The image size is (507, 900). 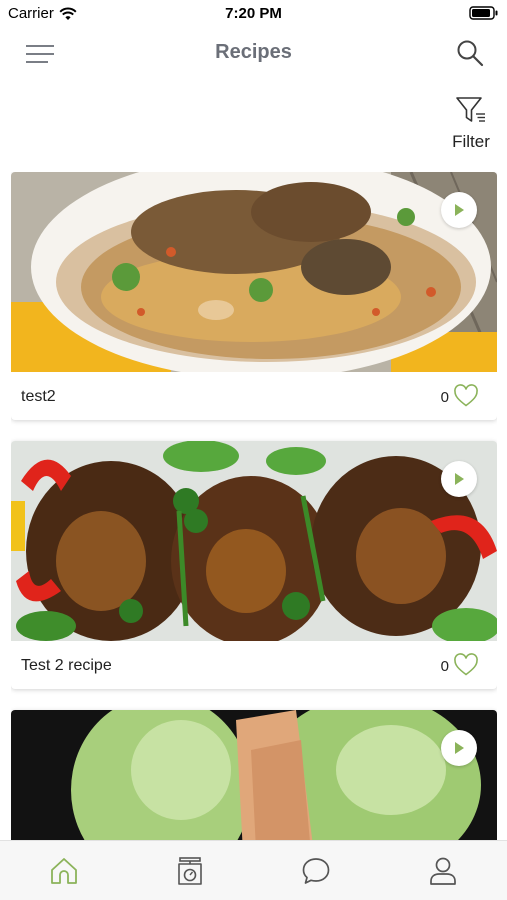 I want to click on status-time: 7:20 PM, so click(x=253, y=13).